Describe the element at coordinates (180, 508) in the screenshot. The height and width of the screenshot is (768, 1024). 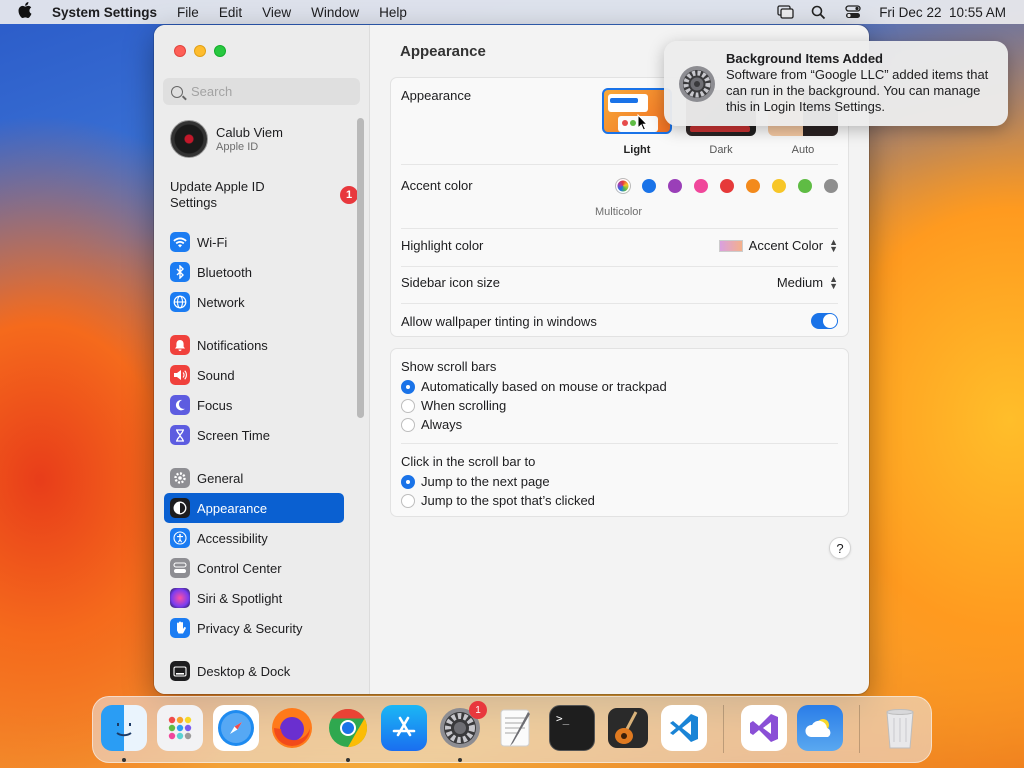
I see `appearance-icon` at that location.